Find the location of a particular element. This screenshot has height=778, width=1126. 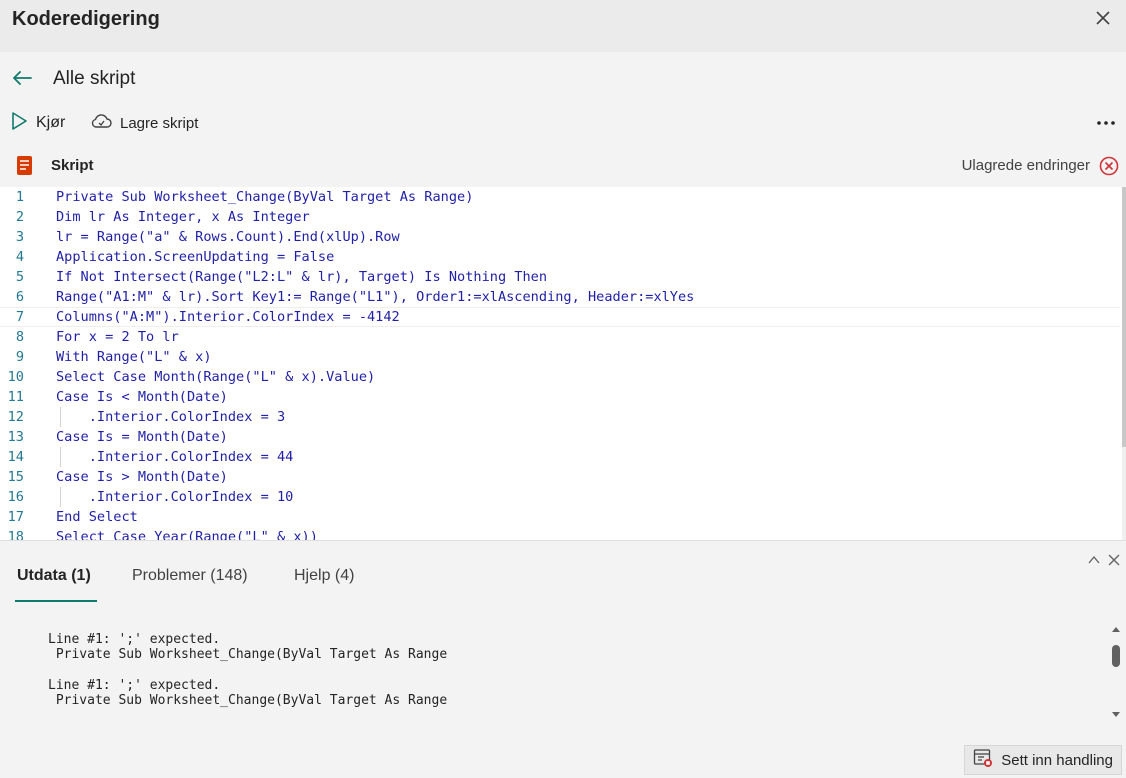

unsaved-changes-text: Ulagrede endringer is located at coordinates (1025, 165).